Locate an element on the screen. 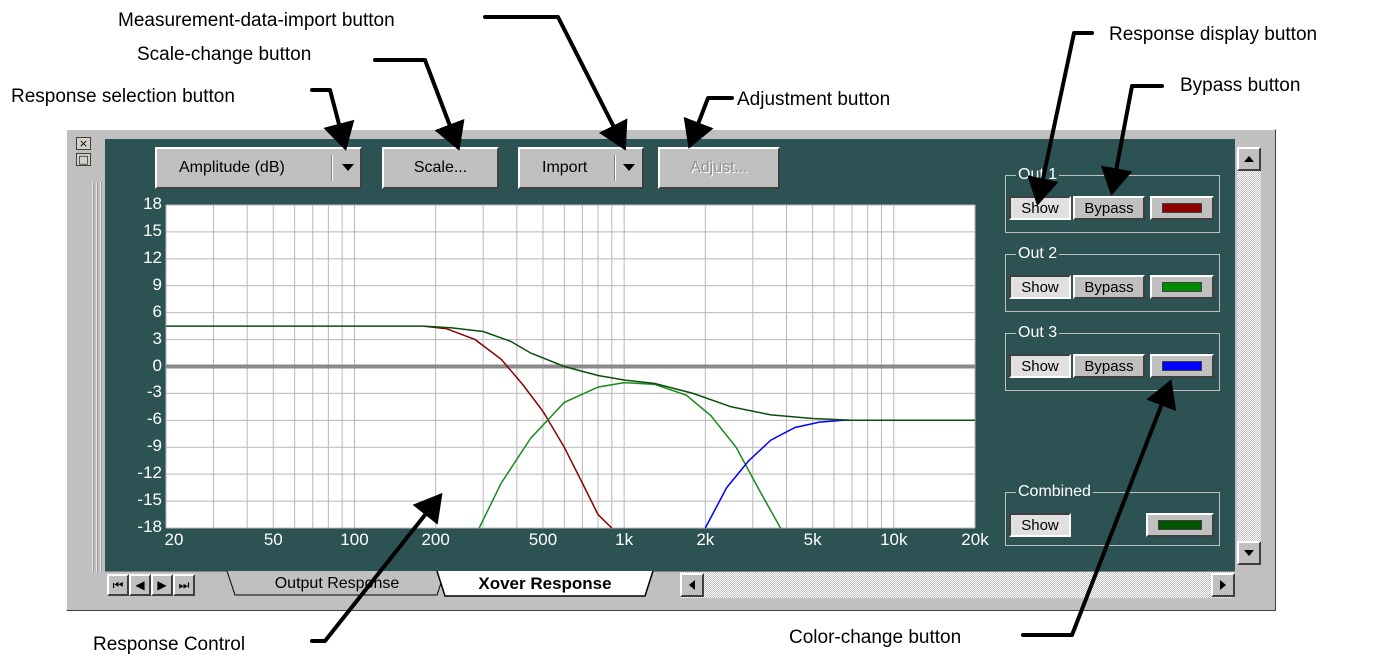 Image resolution: width=1390 pixels, height=659 pixels. x-tick-label: 10k is located at coordinates (894, 539).